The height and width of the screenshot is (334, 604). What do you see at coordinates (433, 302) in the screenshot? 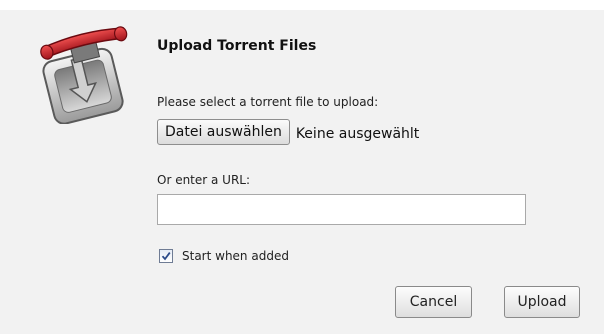
I see `cancel-button: Cancel` at bounding box center [433, 302].